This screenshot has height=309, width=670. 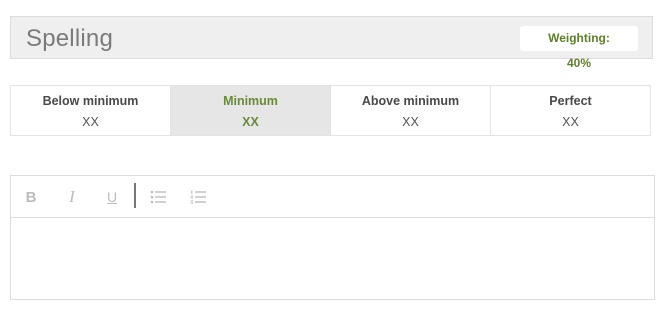 What do you see at coordinates (411, 110) in the screenshot?
I see `level-above-minimum: Above minimum XX` at bounding box center [411, 110].